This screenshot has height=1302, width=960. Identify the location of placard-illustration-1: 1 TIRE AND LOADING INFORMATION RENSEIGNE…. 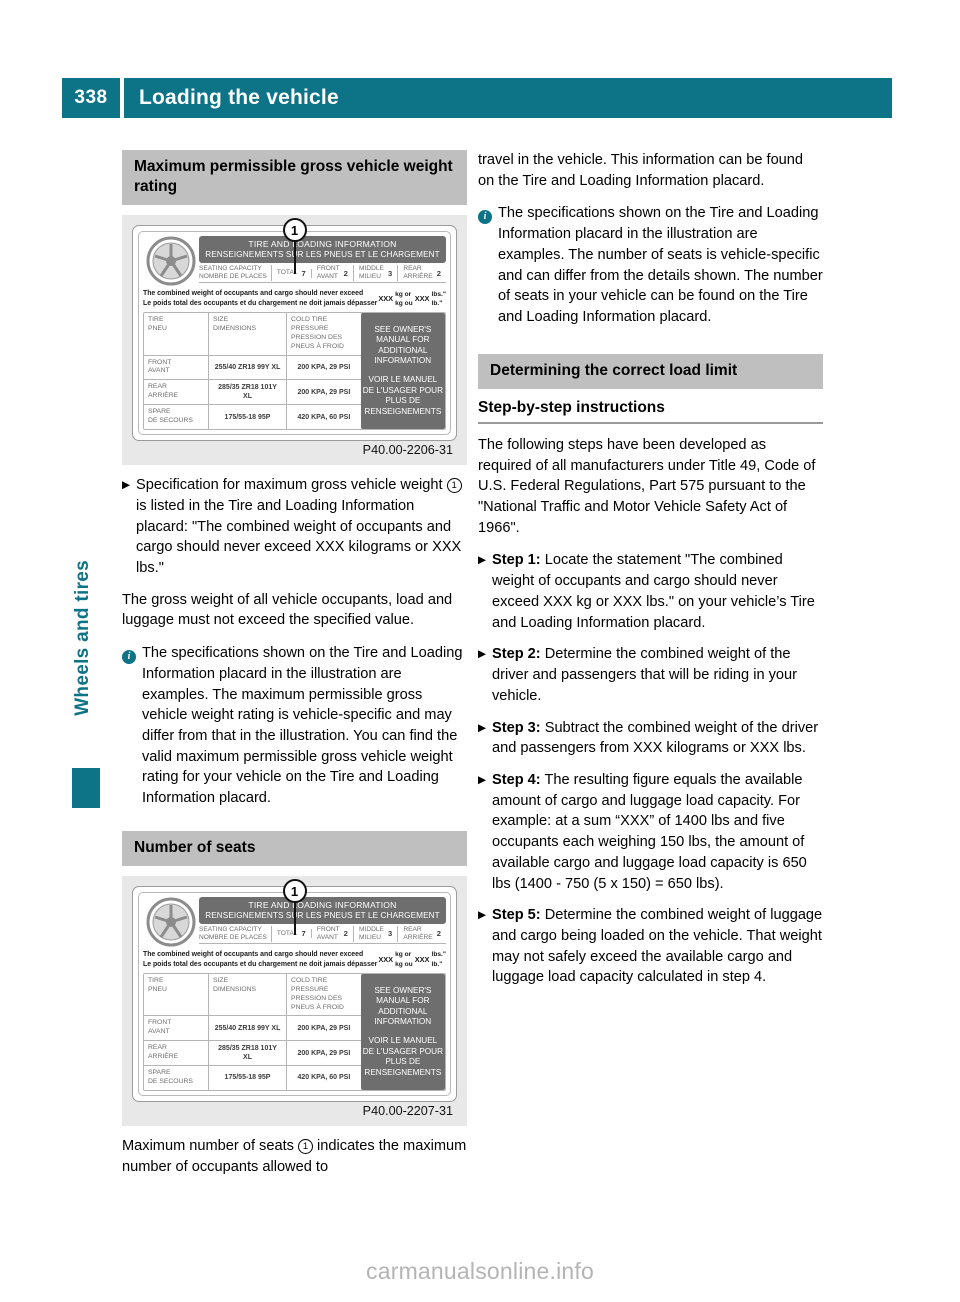
(294, 330).